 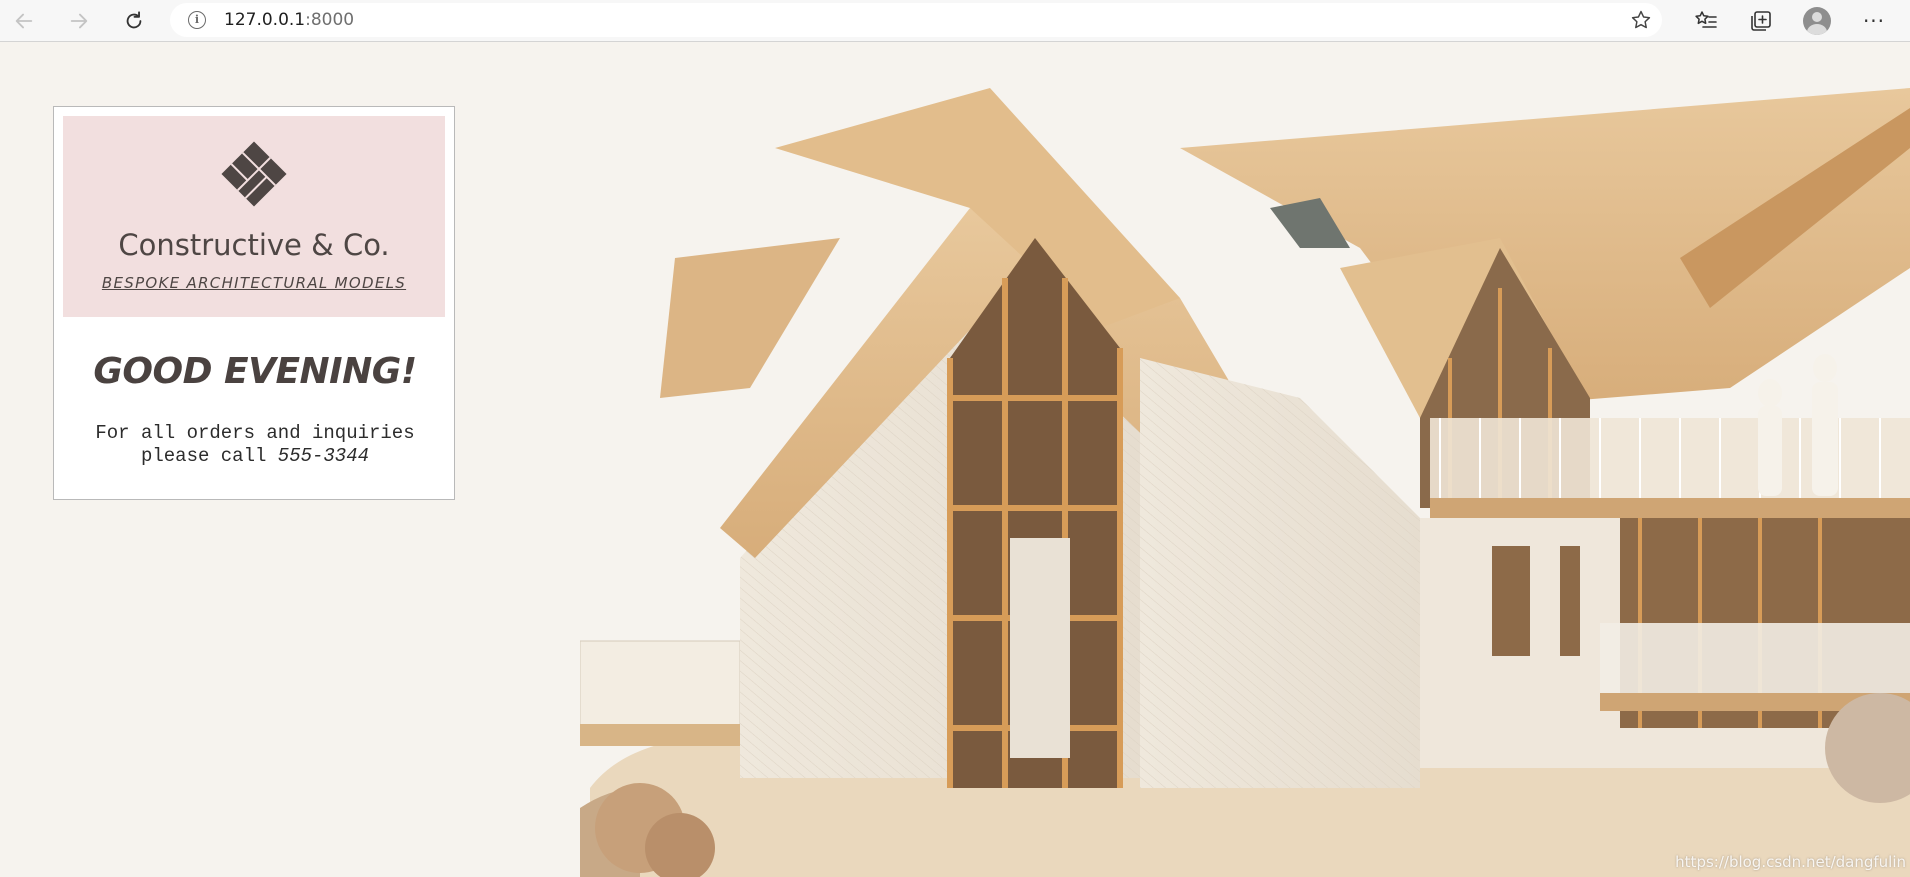 What do you see at coordinates (1874, 21) in the screenshot?
I see `more-icon: ···` at bounding box center [1874, 21].